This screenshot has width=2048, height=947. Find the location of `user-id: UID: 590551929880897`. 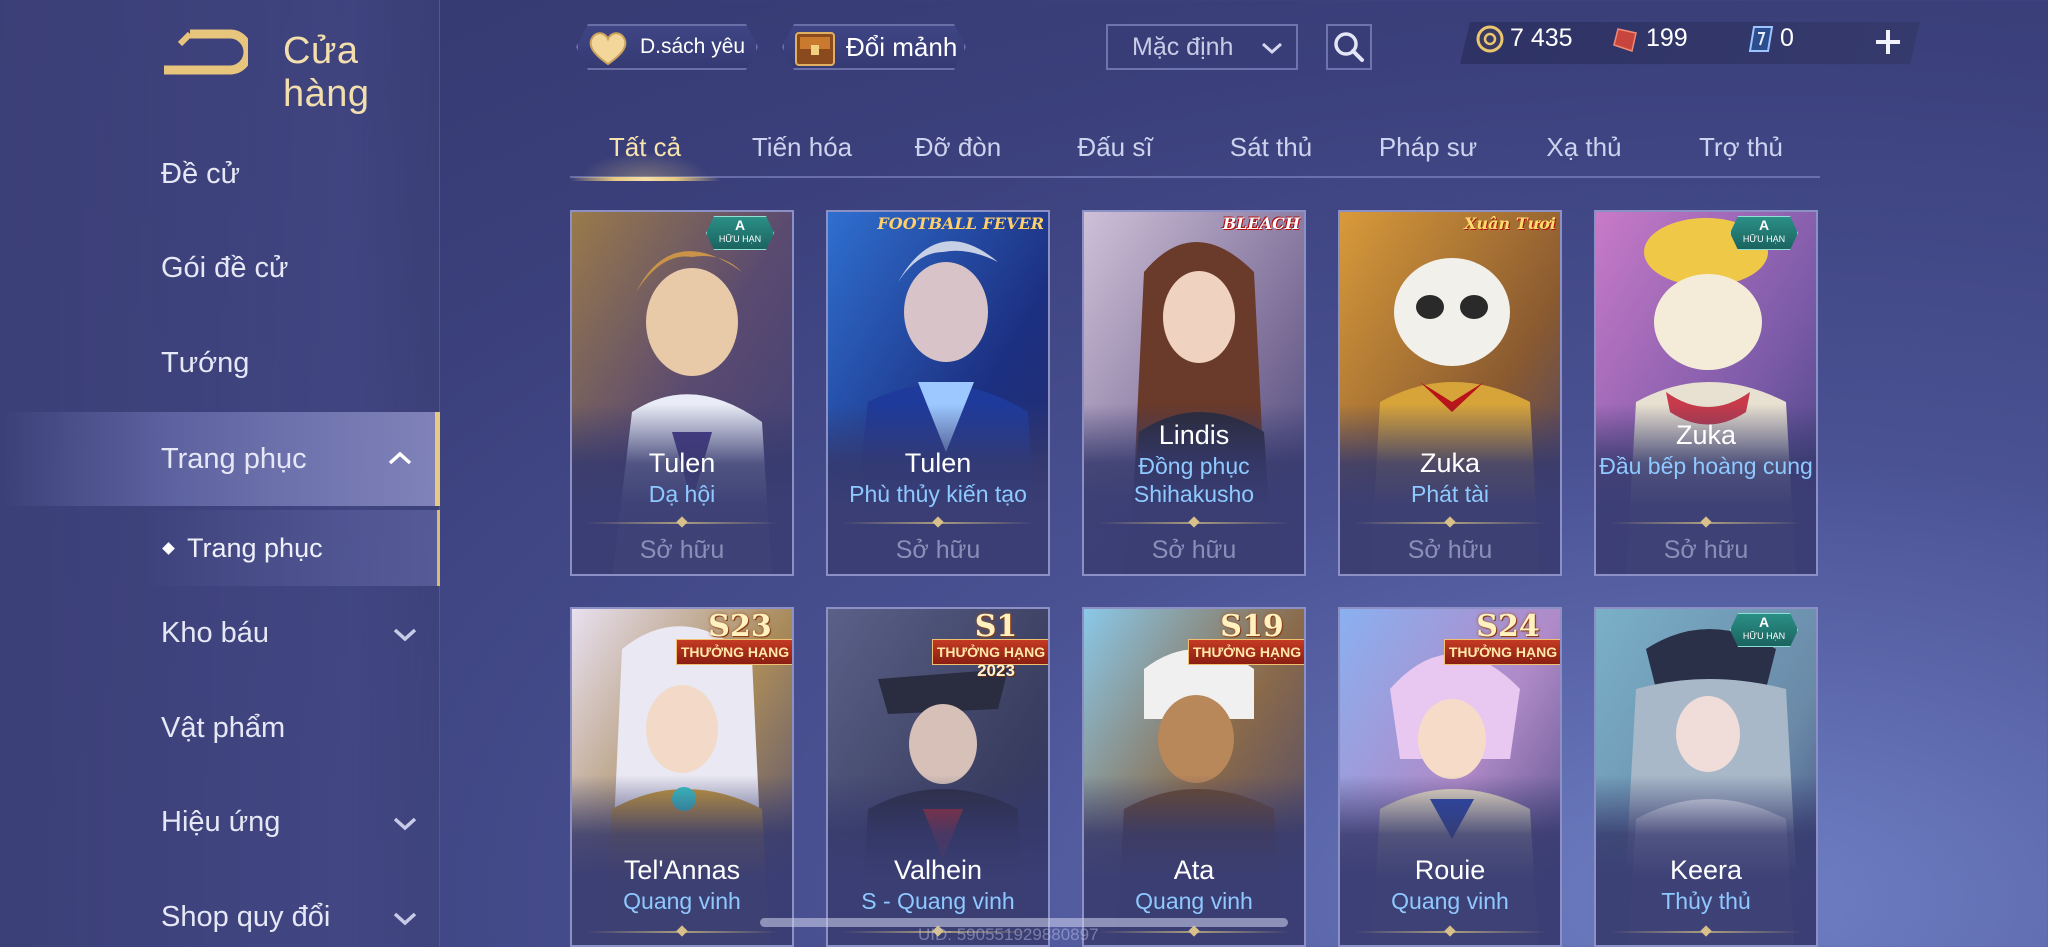

user-id: UID: 590551929880897 is located at coordinates (1008, 934).